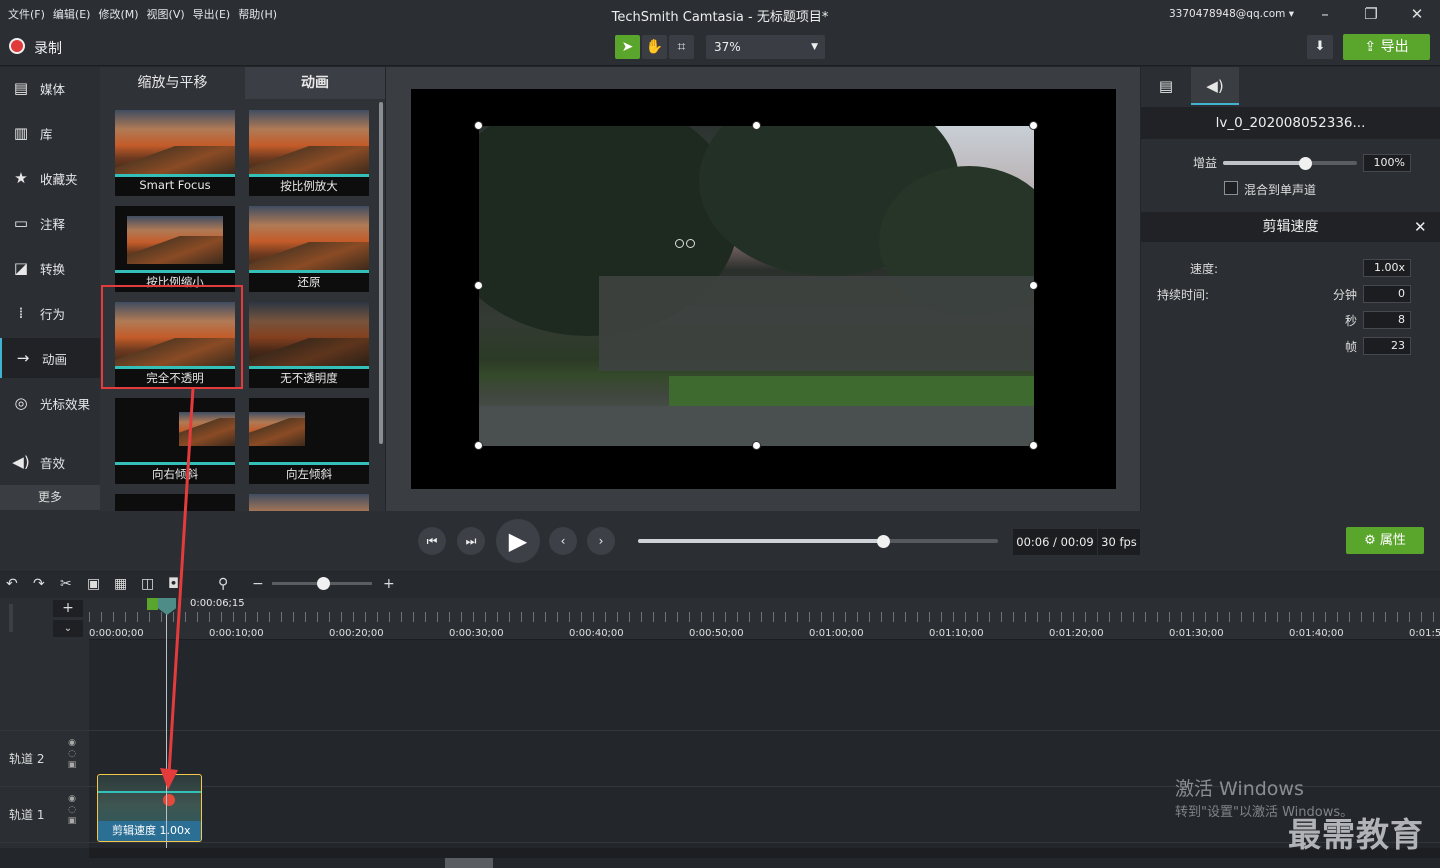  What do you see at coordinates (68, 608) in the screenshot?
I see `add-track-button: +` at bounding box center [68, 608].